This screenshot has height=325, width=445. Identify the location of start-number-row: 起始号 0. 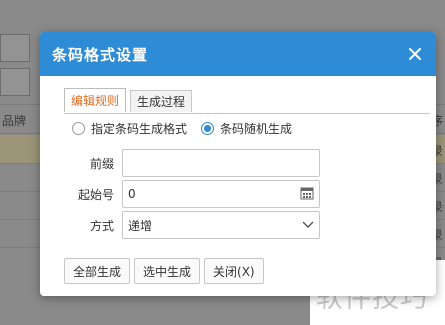
(198, 194).